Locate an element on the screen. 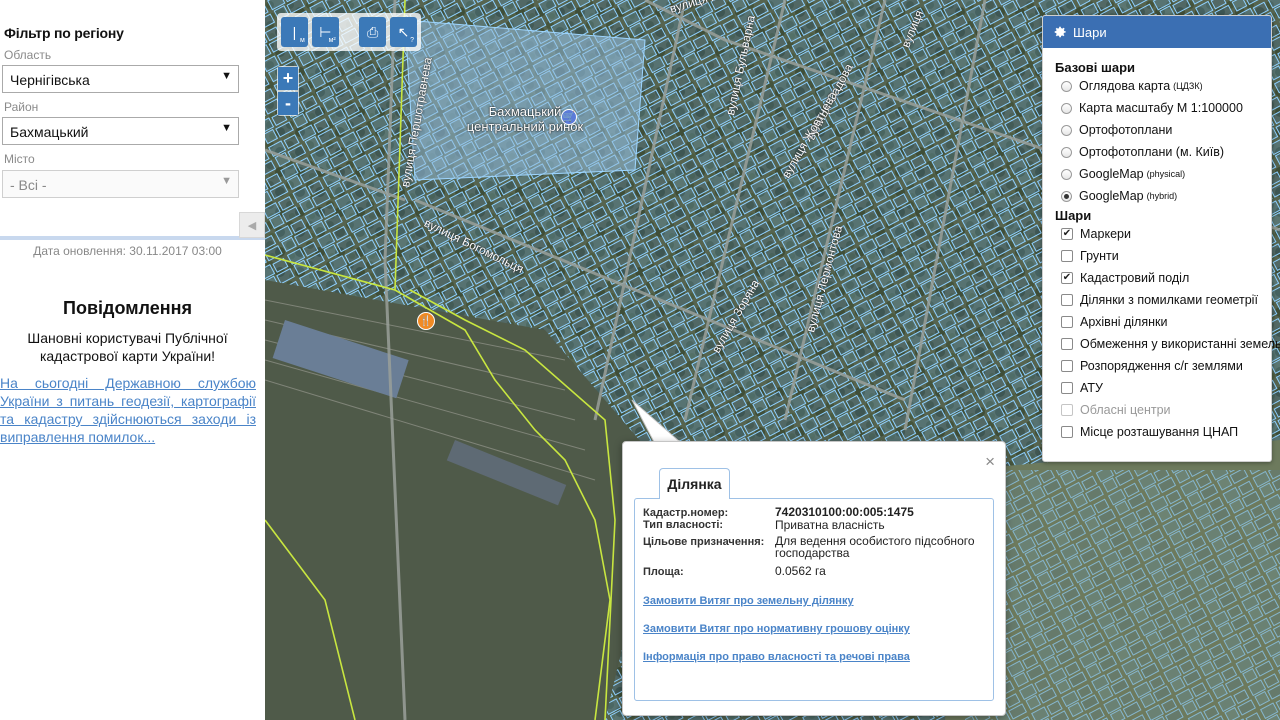 The height and width of the screenshot is (720, 1280). base-layer-option: Ортофотоплани (м. Київ) is located at coordinates (1157, 152).